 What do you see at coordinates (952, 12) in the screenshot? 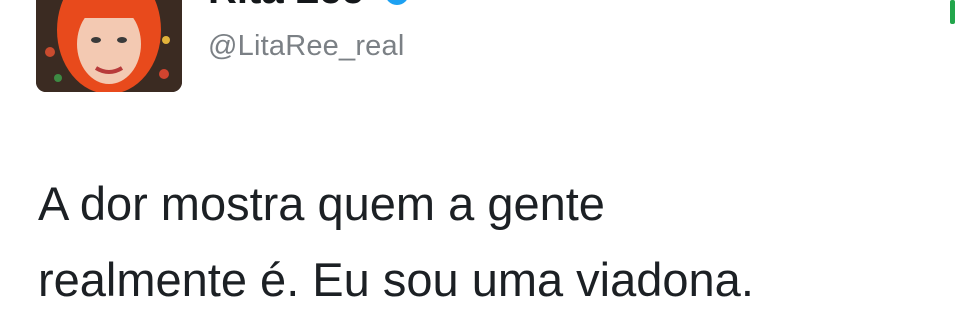
I see `scroll-indicator` at bounding box center [952, 12].